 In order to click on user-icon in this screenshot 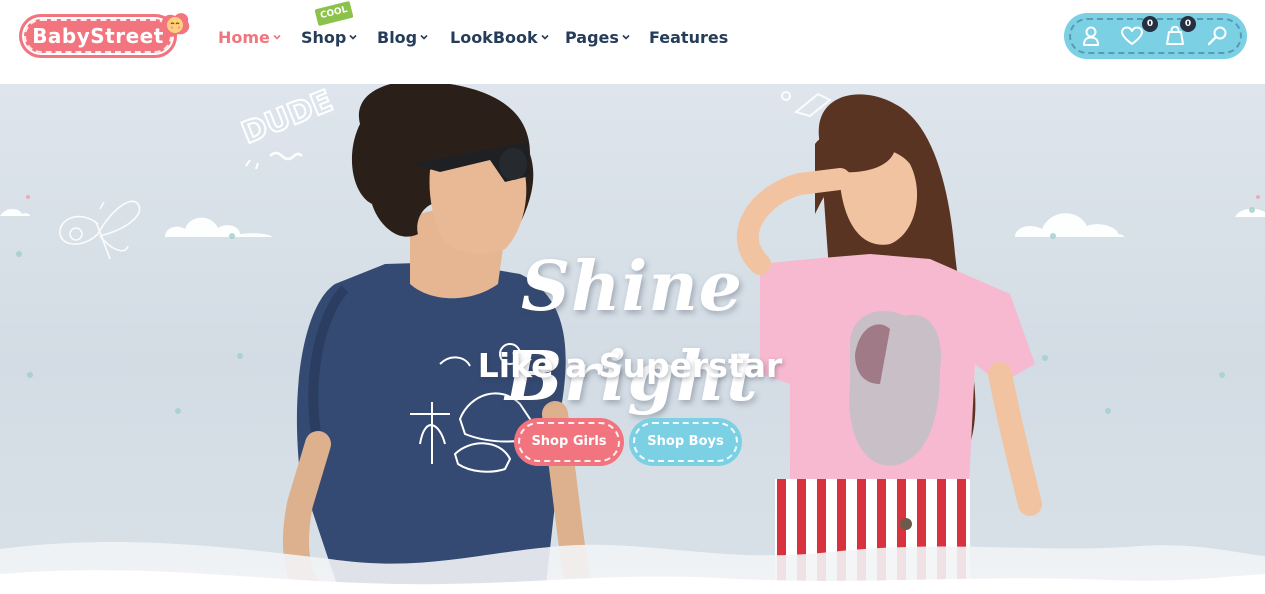, I will do `click(1091, 36)`.